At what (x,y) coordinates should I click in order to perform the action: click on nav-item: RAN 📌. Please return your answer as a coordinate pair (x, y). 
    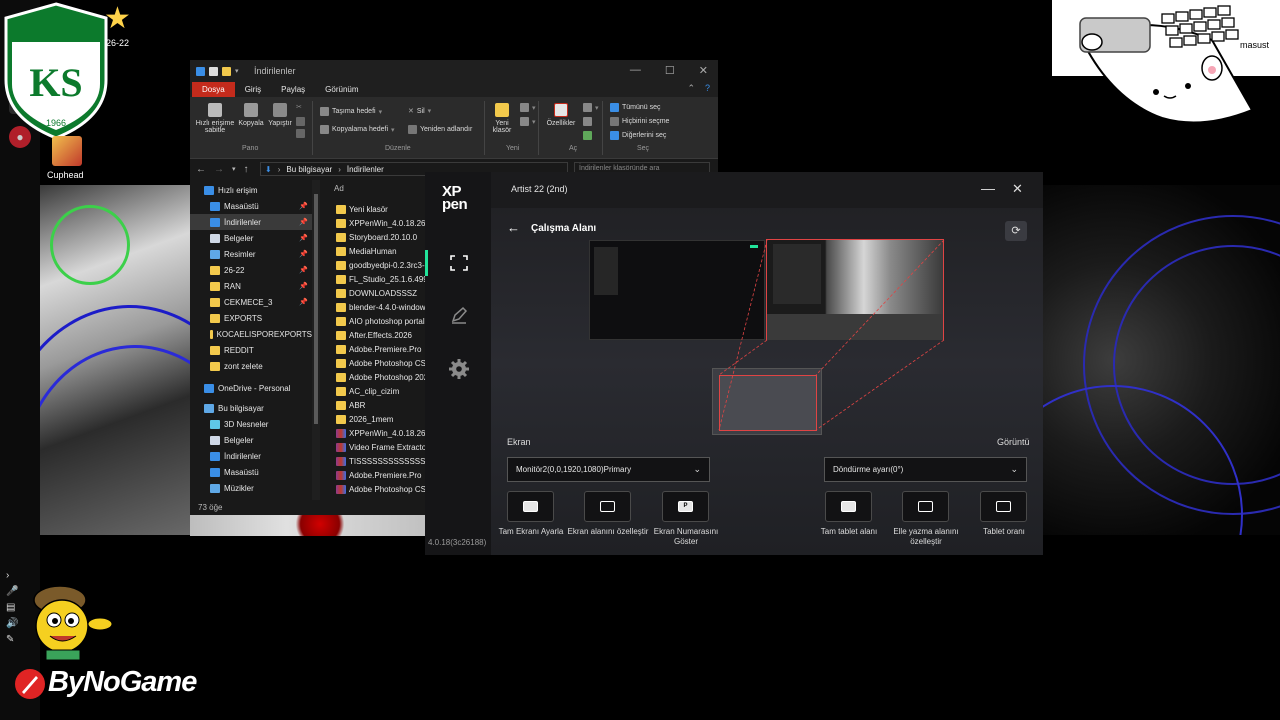
    Looking at the image, I should click on (251, 286).